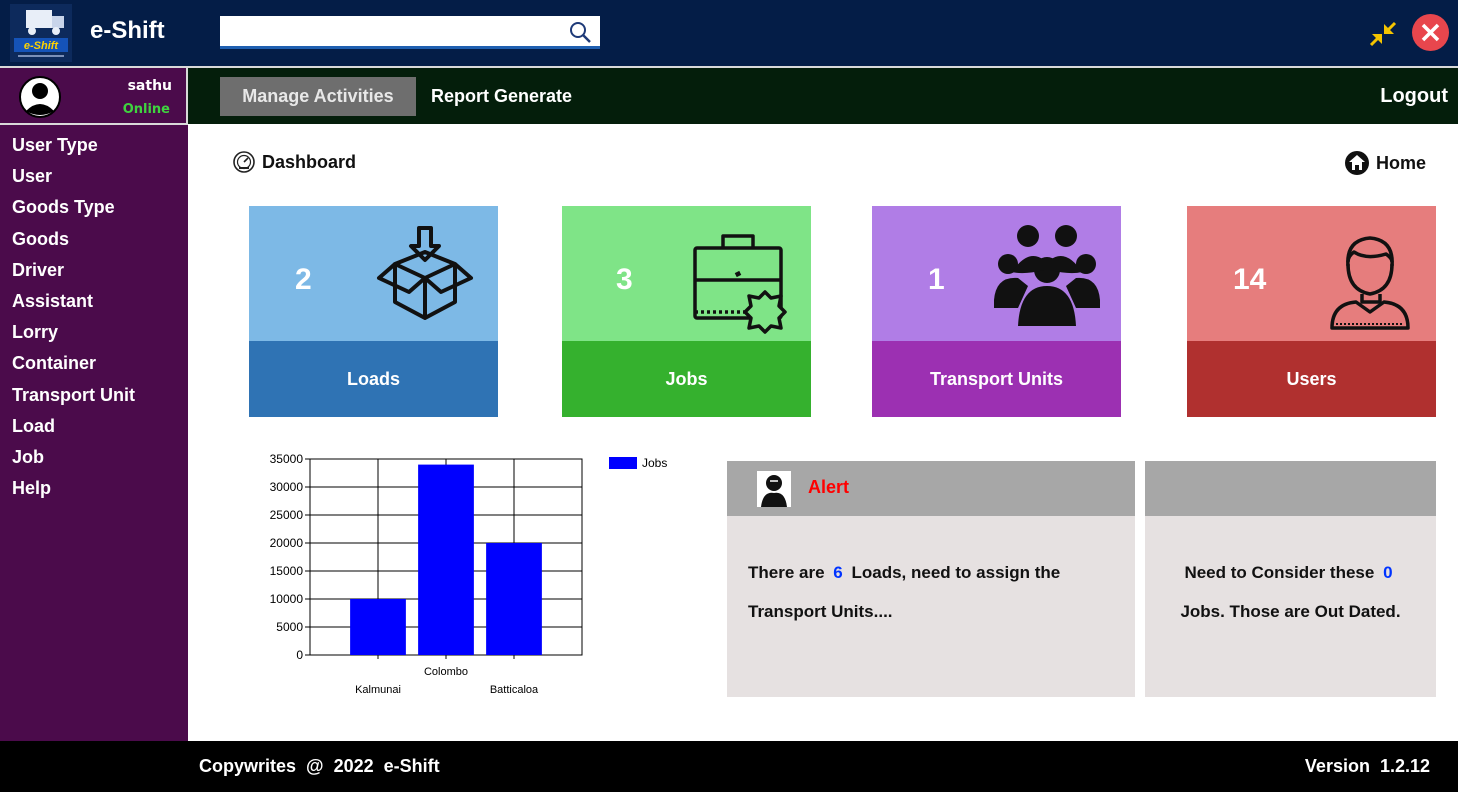 The width and height of the screenshot is (1458, 792). What do you see at coordinates (1250, 279) in the screenshot?
I see `users-count: 14` at bounding box center [1250, 279].